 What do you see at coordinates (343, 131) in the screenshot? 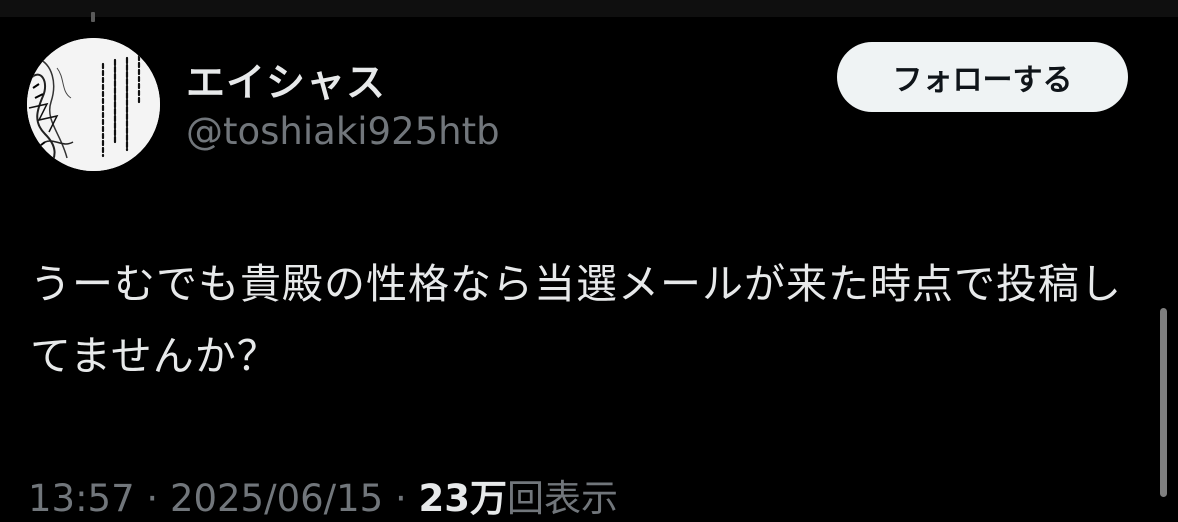
I see `user-handle: @toshiaki925htb` at bounding box center [343, 131].